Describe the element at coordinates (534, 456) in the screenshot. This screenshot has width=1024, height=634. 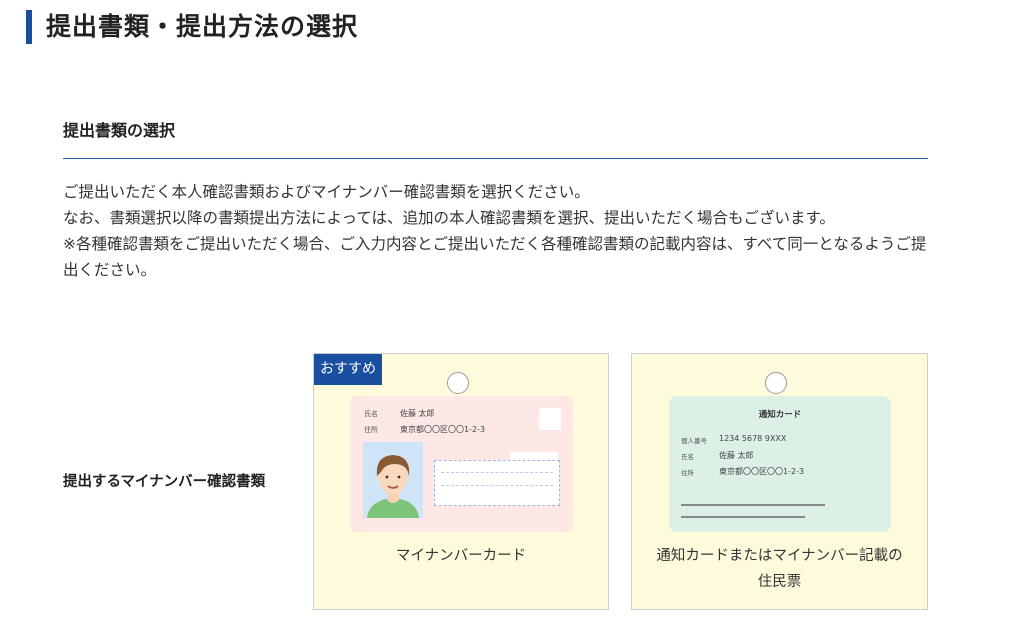
I see `mn-bar` at that location.